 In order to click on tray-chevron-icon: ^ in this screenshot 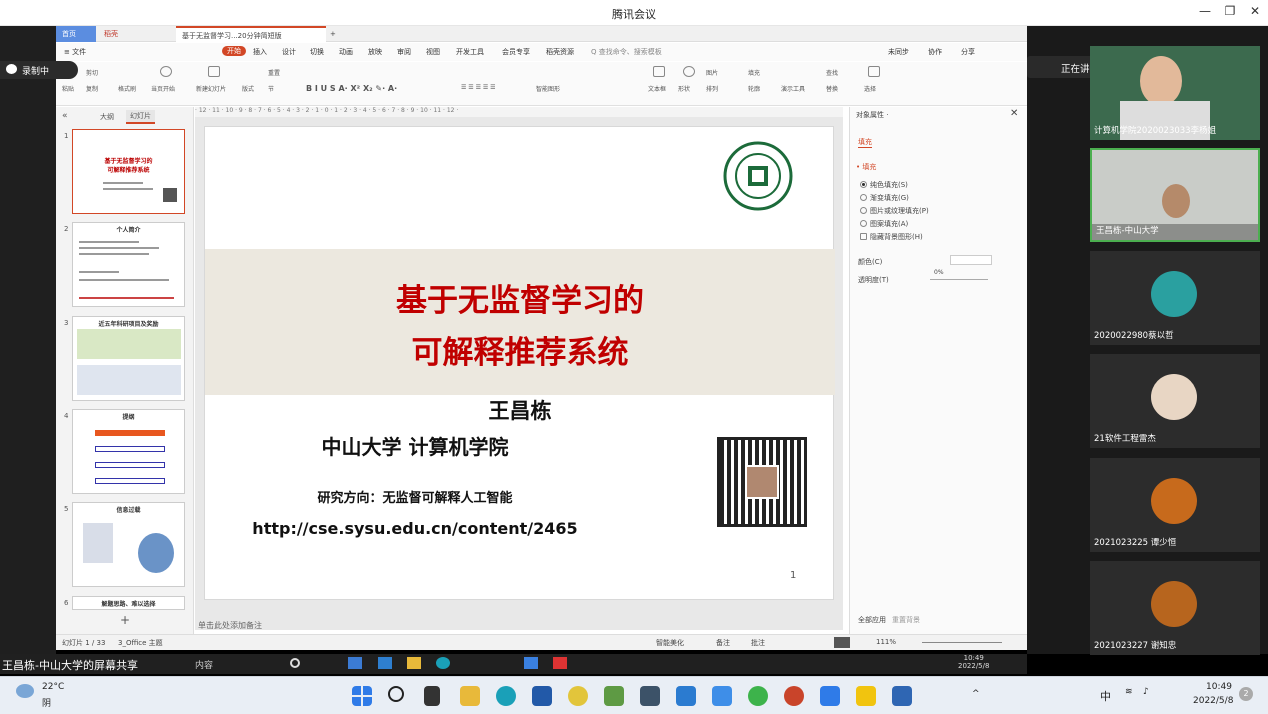, I will do `click(976, 694)`.